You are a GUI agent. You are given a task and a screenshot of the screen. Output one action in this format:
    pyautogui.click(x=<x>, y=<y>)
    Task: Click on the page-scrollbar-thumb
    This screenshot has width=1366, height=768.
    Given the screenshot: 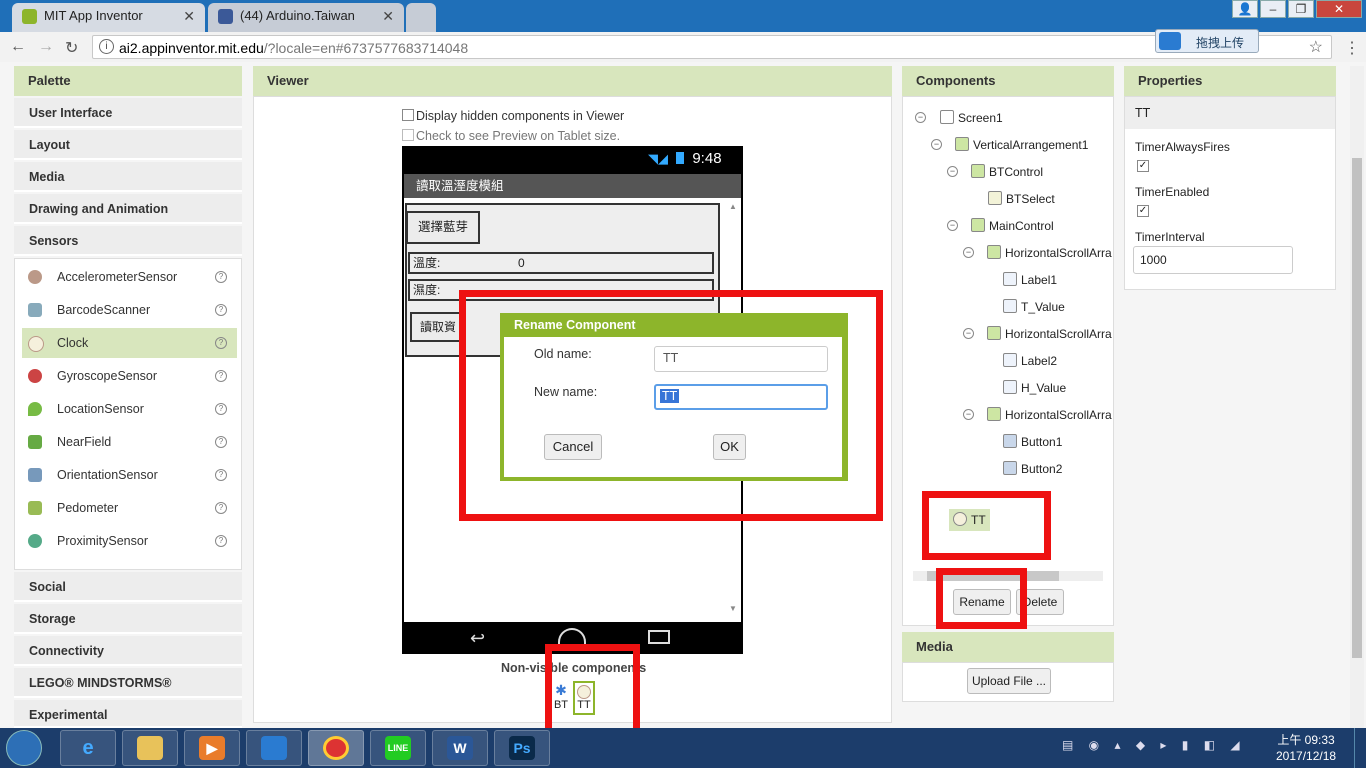 What is the action you would take?
    pyautogui.click(x=1357, y=408)
    